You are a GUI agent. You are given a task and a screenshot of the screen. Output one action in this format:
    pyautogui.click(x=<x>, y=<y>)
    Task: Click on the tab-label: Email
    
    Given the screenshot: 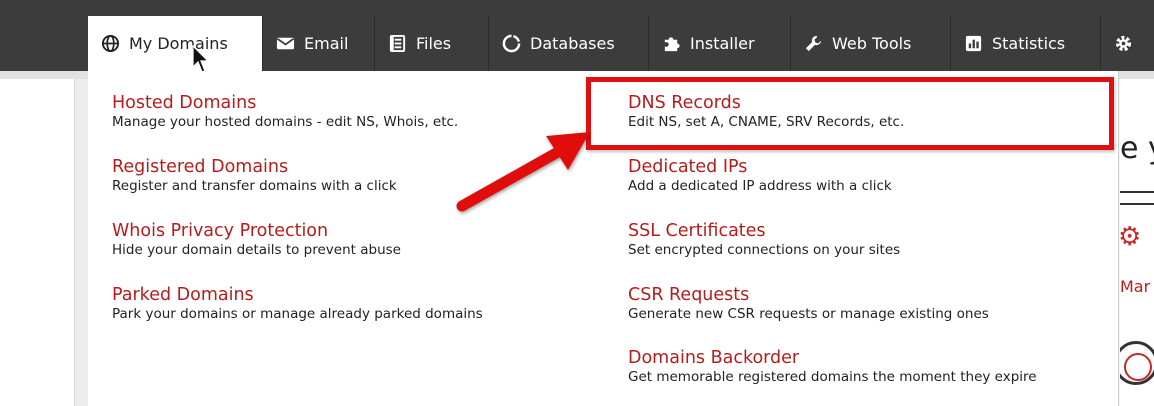 What is the action you would take?
    pyautogui.click(x=326, y=43)
    